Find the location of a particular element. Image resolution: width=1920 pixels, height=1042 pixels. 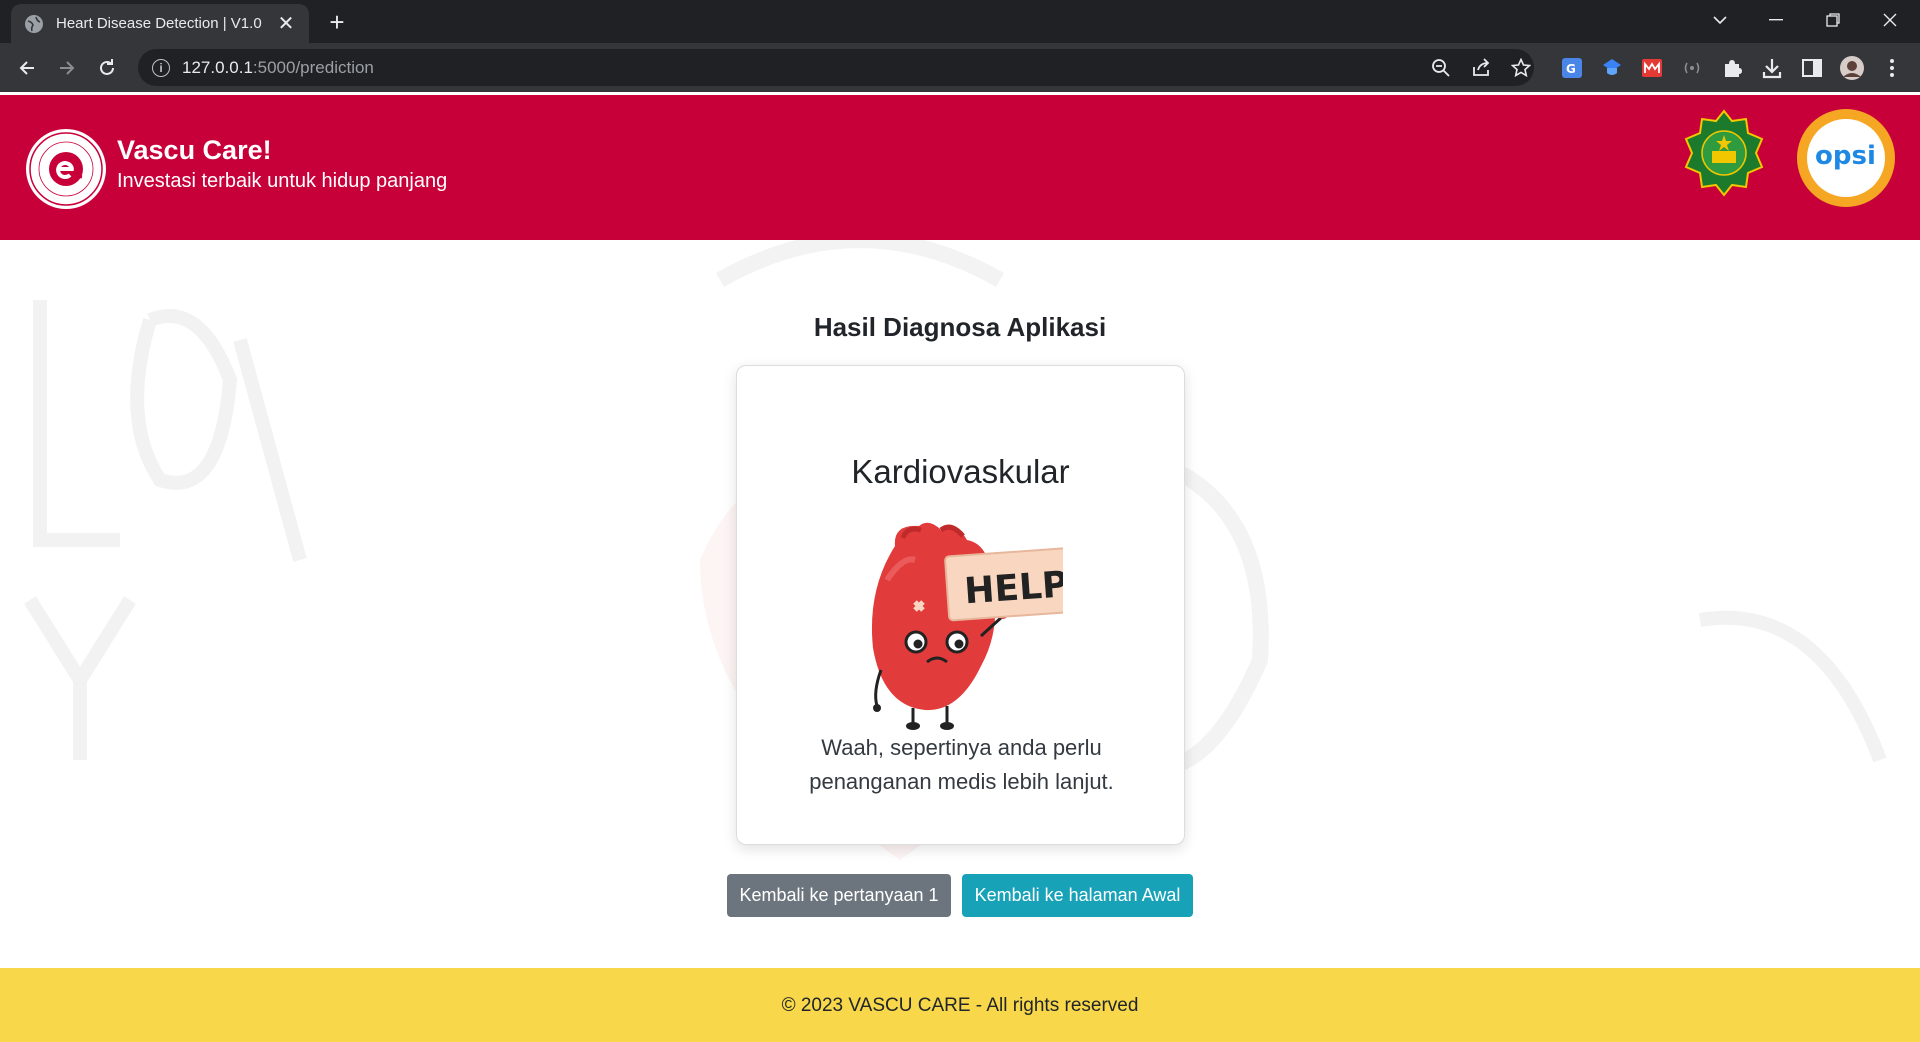

browser-tab: Heart Disease Detection | V1.0 ✕ is located at coordinates (160, 23).